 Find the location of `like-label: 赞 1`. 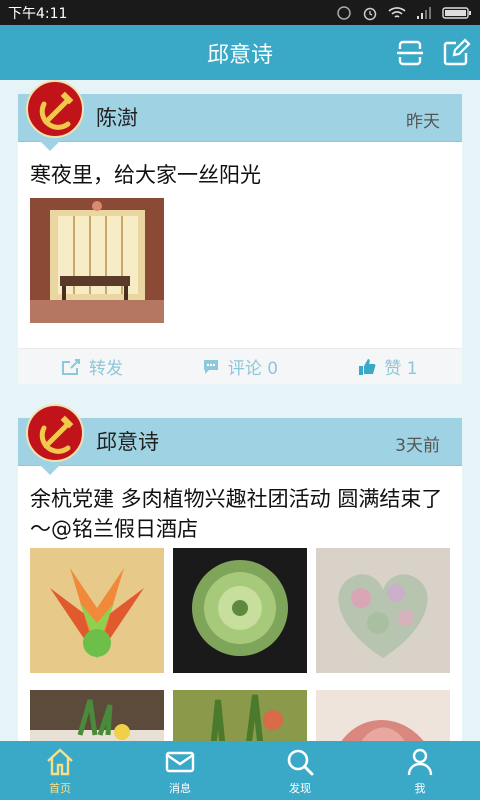

like-label: 赞 1 is located at coordinates (401, 369).